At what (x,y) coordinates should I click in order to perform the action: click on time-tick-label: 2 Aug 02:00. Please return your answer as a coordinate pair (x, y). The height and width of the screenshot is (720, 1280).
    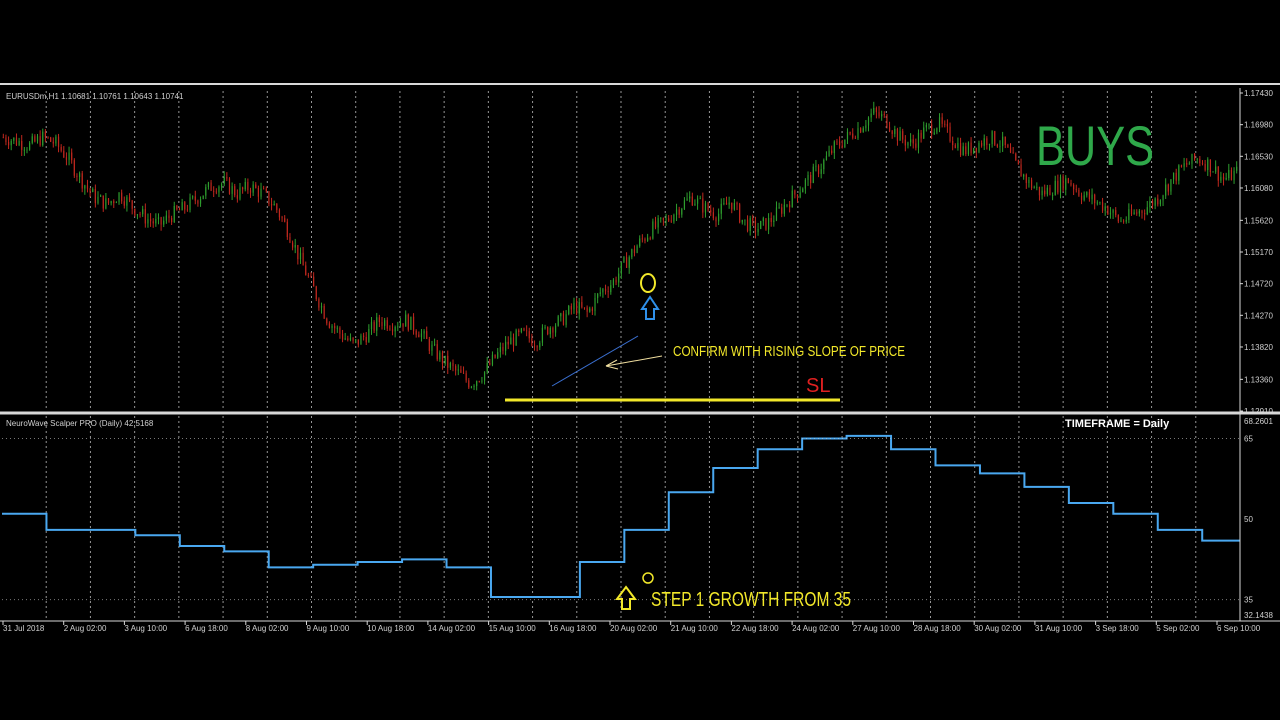
    Looking at the image, I should click on (85, 628).